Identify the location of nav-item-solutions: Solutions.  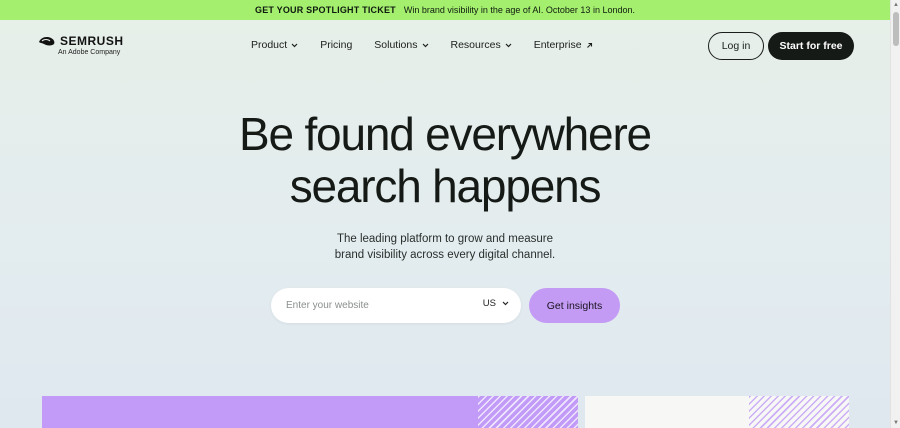
(401, 45).